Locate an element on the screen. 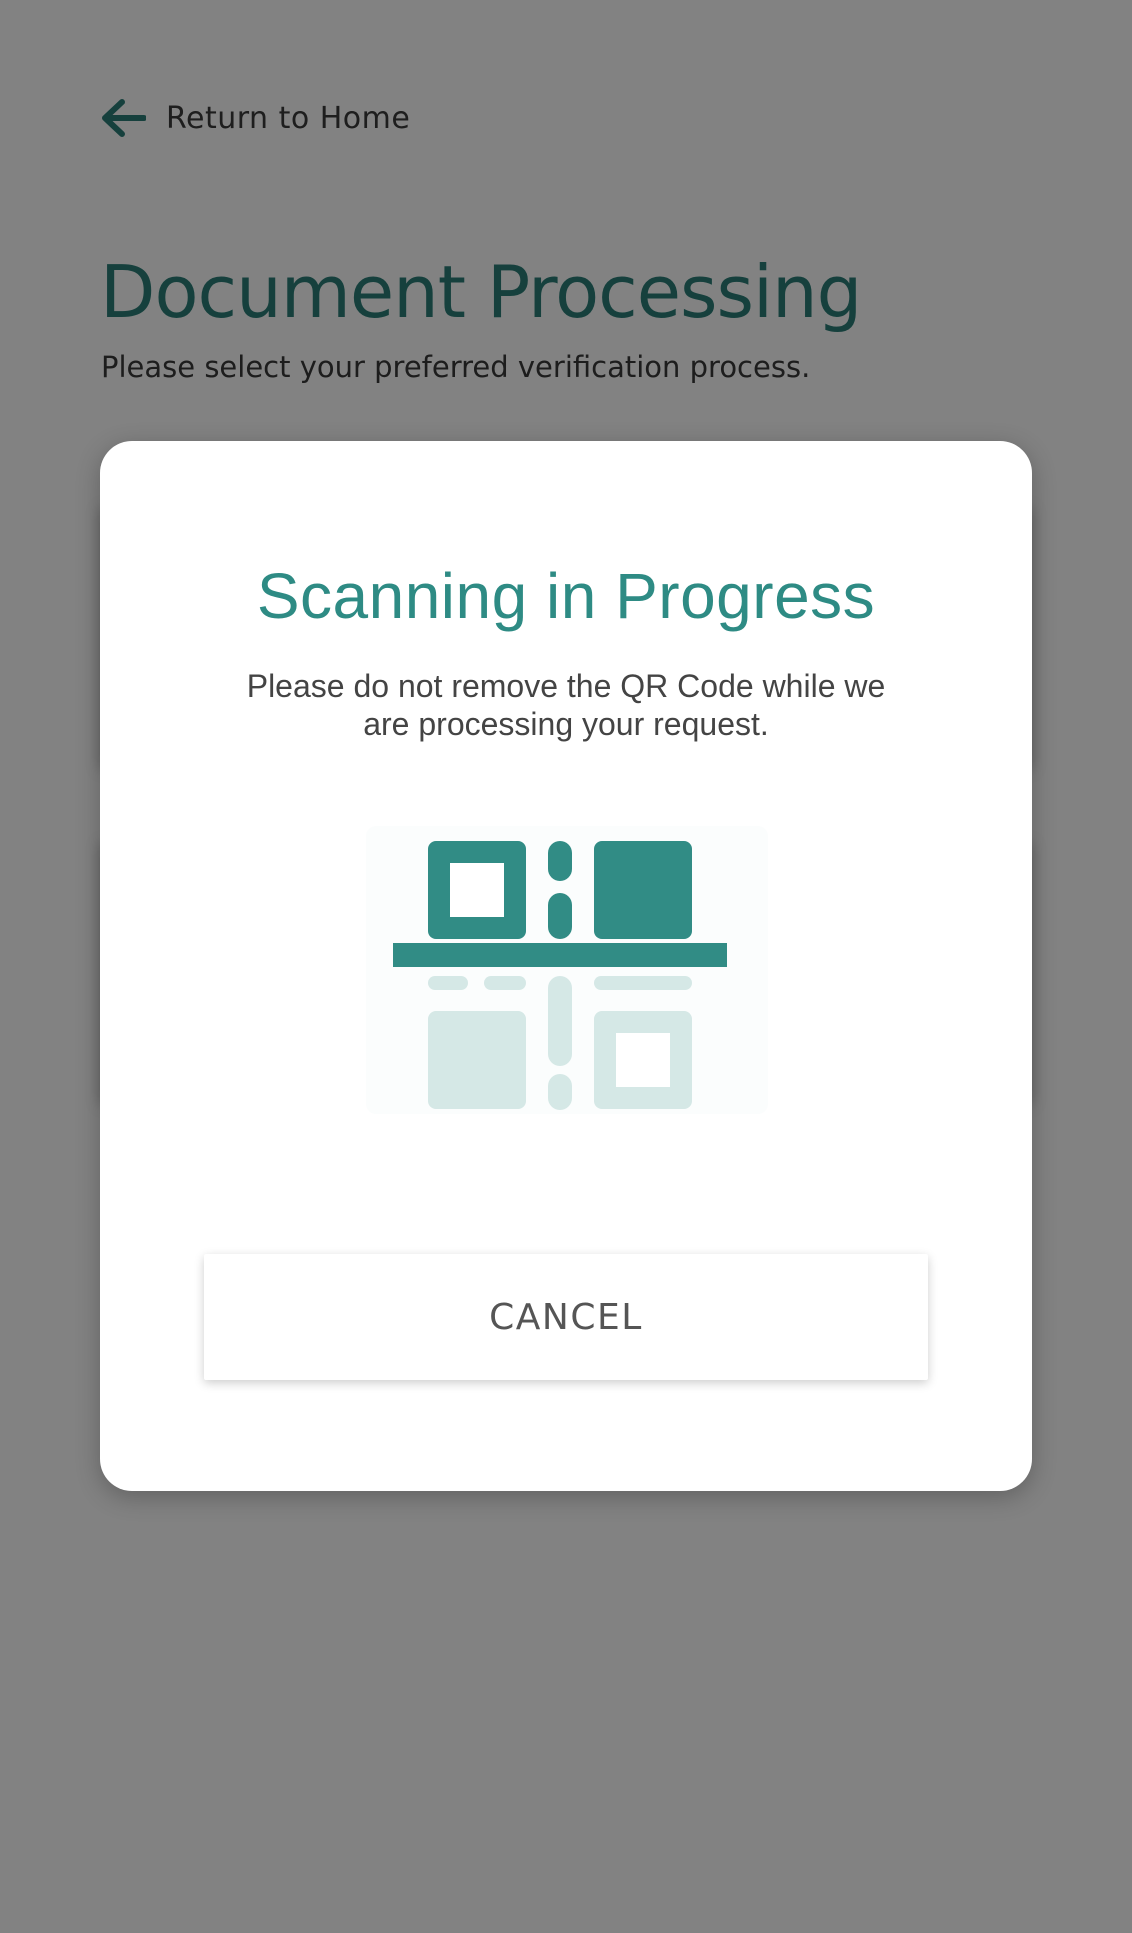 This screenshot has height=1933, width=1132. cancel-button: CANCEL is located at coordinates (566, 1317).